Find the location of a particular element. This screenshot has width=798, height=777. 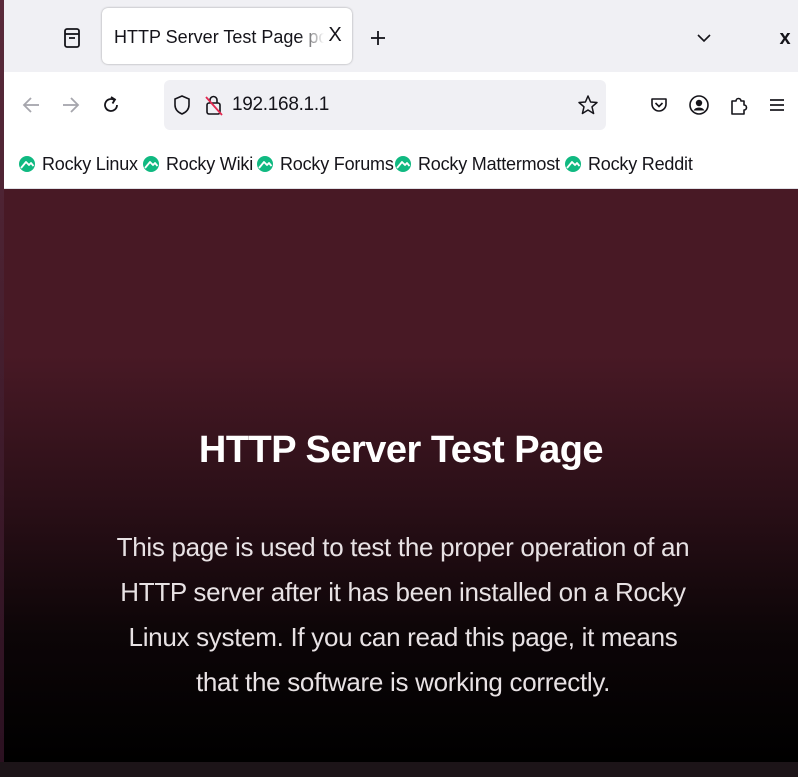

chevron-down-icon is located at coordinates (704, 38).